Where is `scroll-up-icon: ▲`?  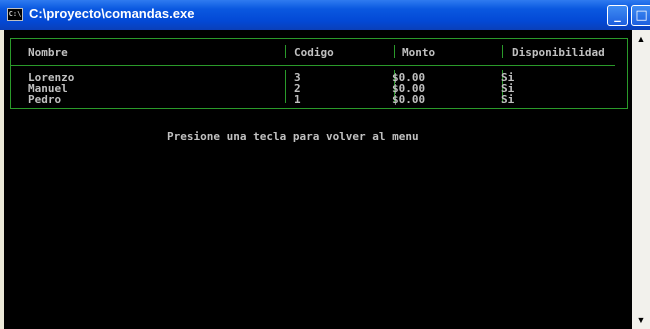 scroll-up-icon: ▲ is located at coordinates (641, 39).